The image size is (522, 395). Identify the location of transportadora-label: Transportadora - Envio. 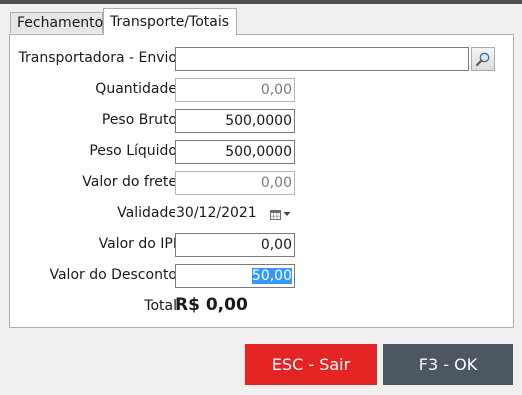
(97, 58).